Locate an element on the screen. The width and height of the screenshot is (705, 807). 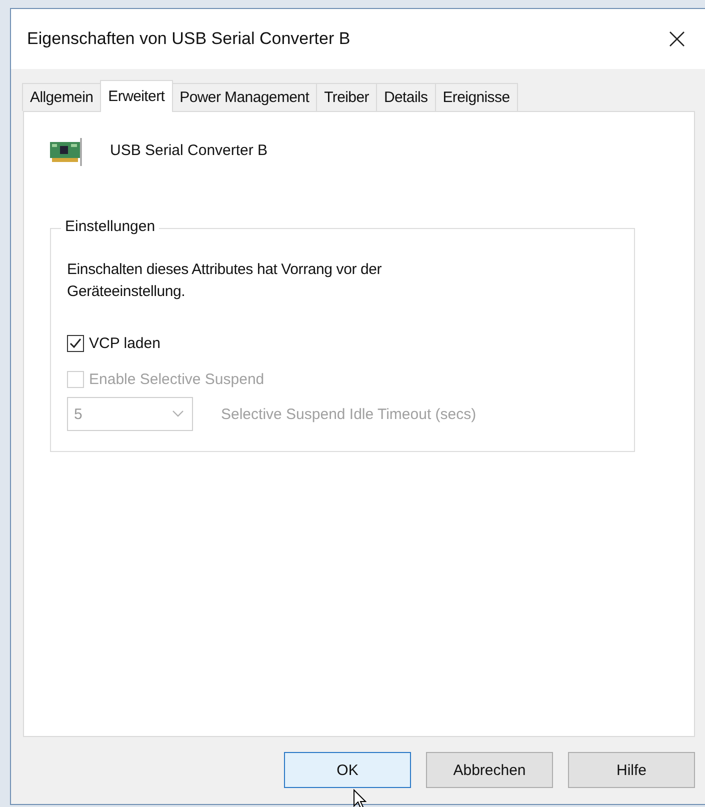
tab: Ereignisse is located at coordinates (476, 97).